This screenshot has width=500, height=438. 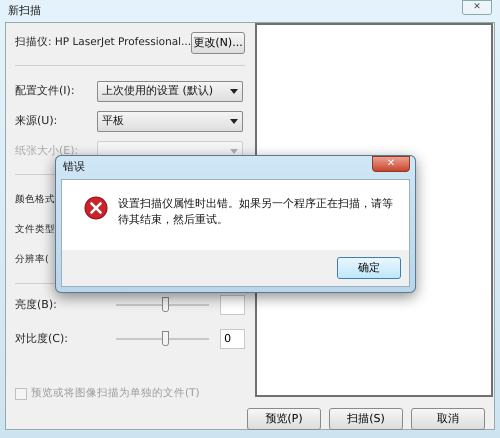 What do you see at coordinates (36, 304) in the screenshot?
I see `slider-label: 亮度(B):` at bounding box center [36, 304].